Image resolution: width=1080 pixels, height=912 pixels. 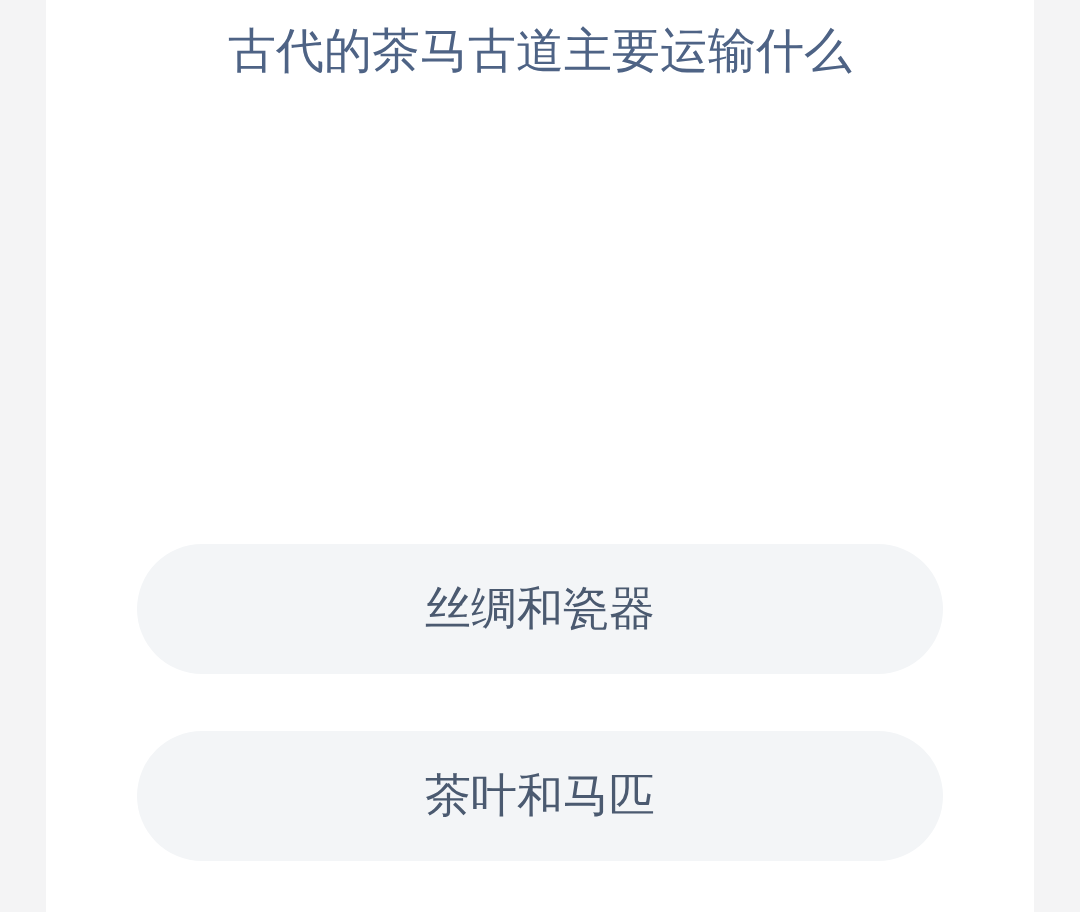 I want to click on answer-option: 丝绸和瓷器, so click(x=540, y=609).